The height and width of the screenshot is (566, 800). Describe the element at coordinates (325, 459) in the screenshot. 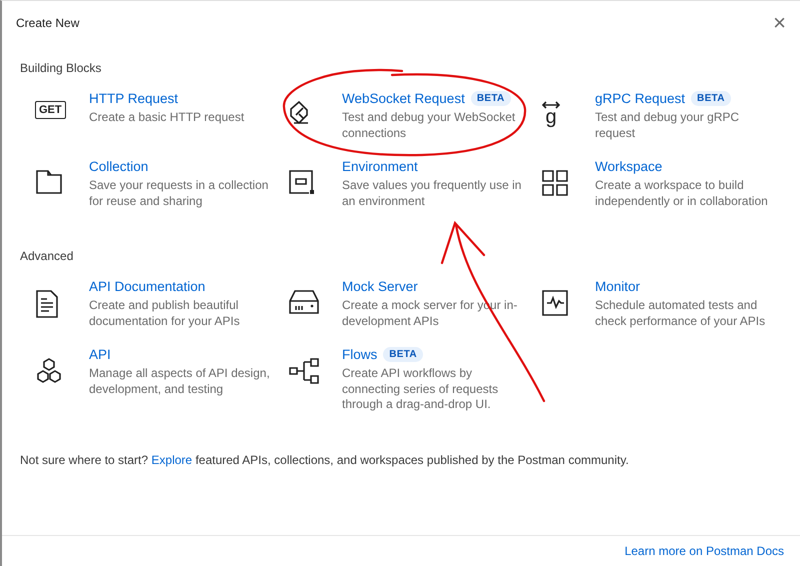

I see `hint-text: Not sure where to start? Explore featured APIs, collections, and workspaces published by the Postman community.` at that location.